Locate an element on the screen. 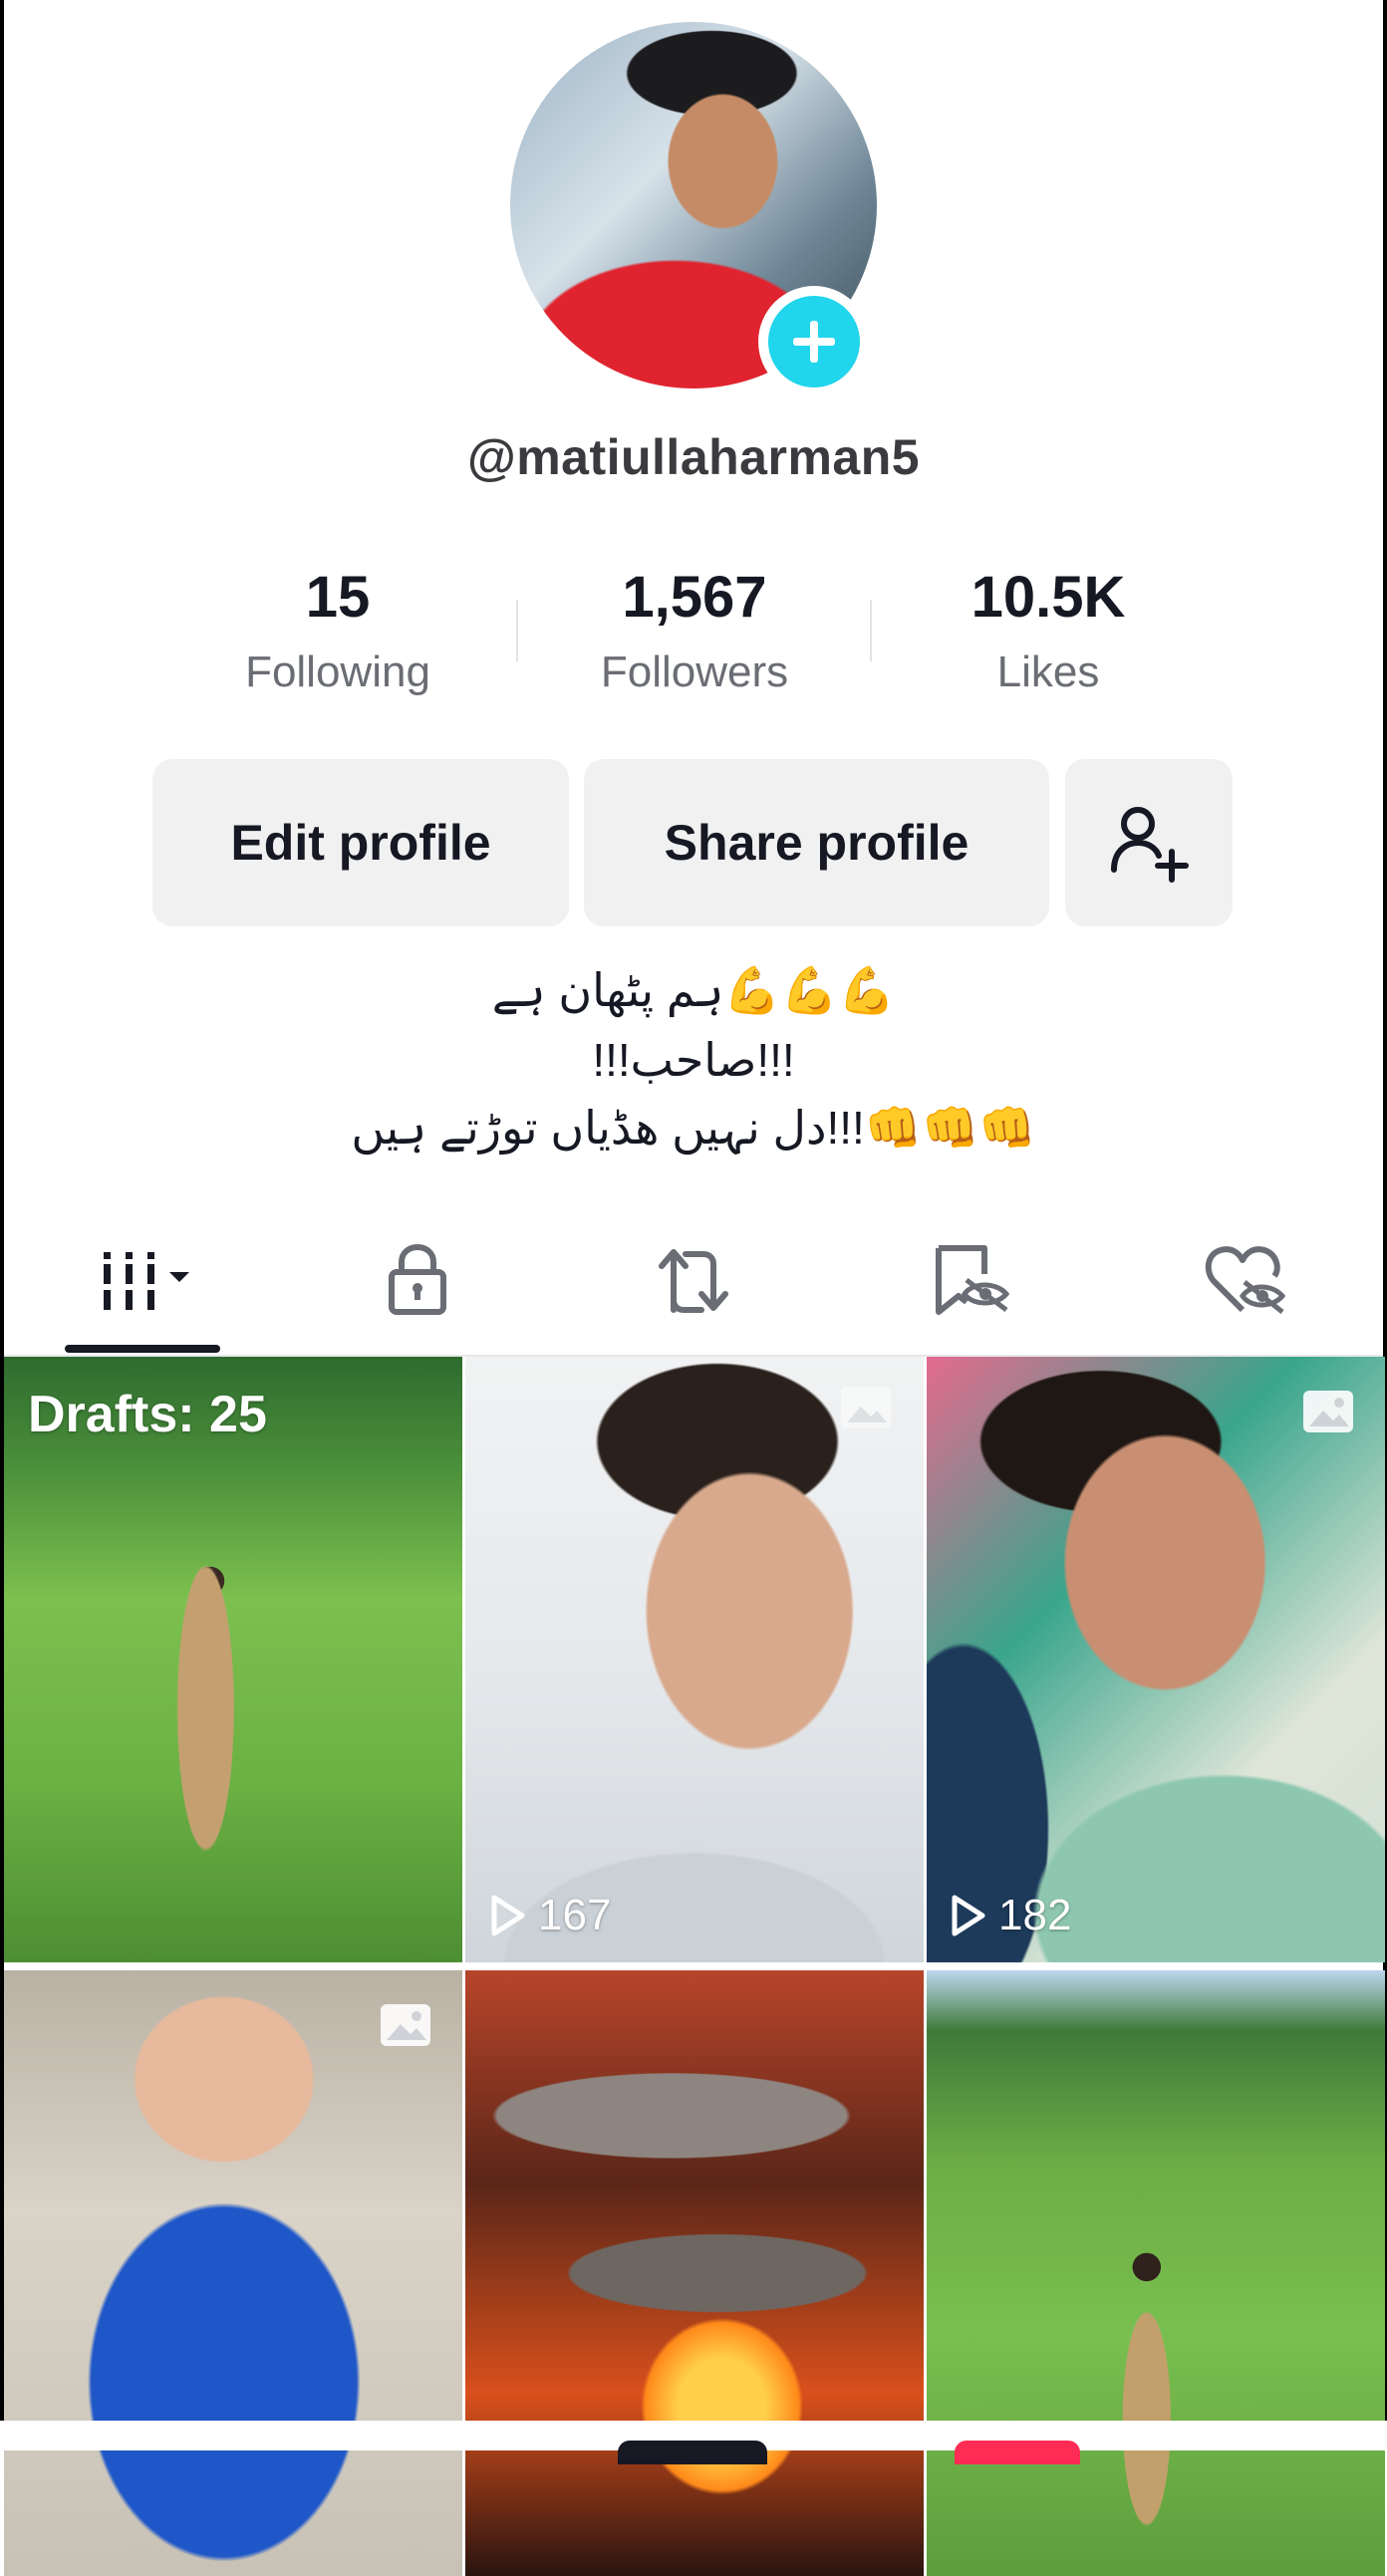 The image size is (1387, 2576). heart-hidden-icon is located at coordinates (1245, 1280).